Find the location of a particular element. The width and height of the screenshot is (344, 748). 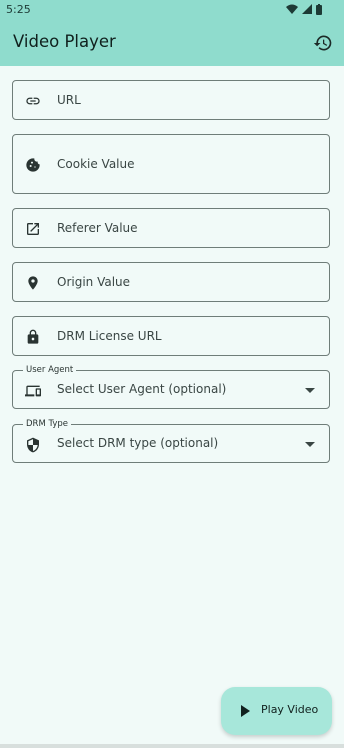

cookie-placeholder: Cookie Value is located at coordinates (96, 164).